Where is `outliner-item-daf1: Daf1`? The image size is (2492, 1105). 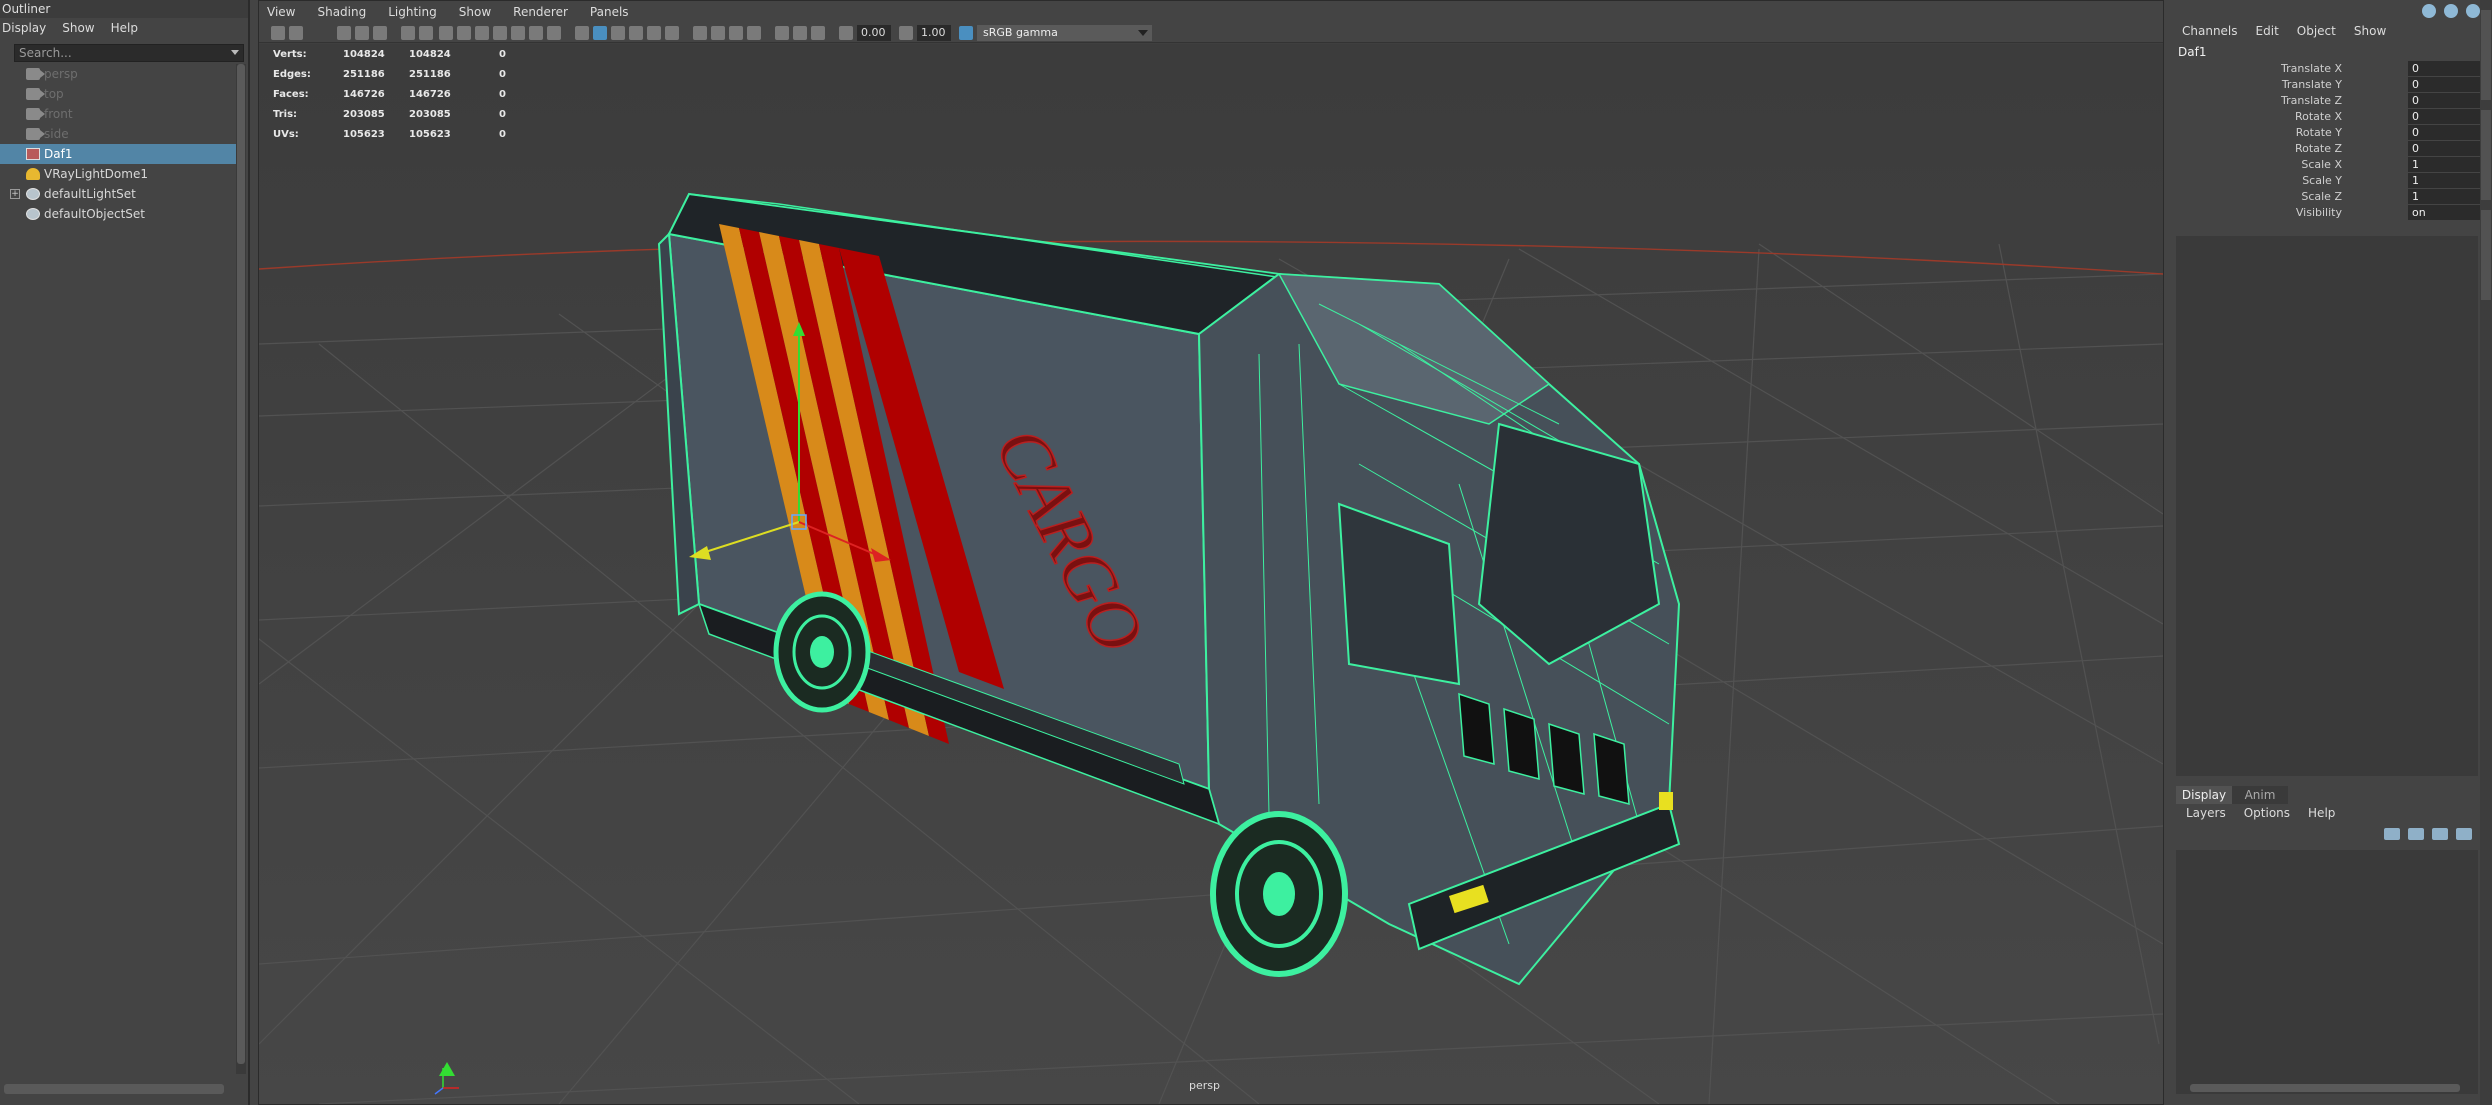
outliner-item-daf1: Daf1 is located at coordinates (118, 154).